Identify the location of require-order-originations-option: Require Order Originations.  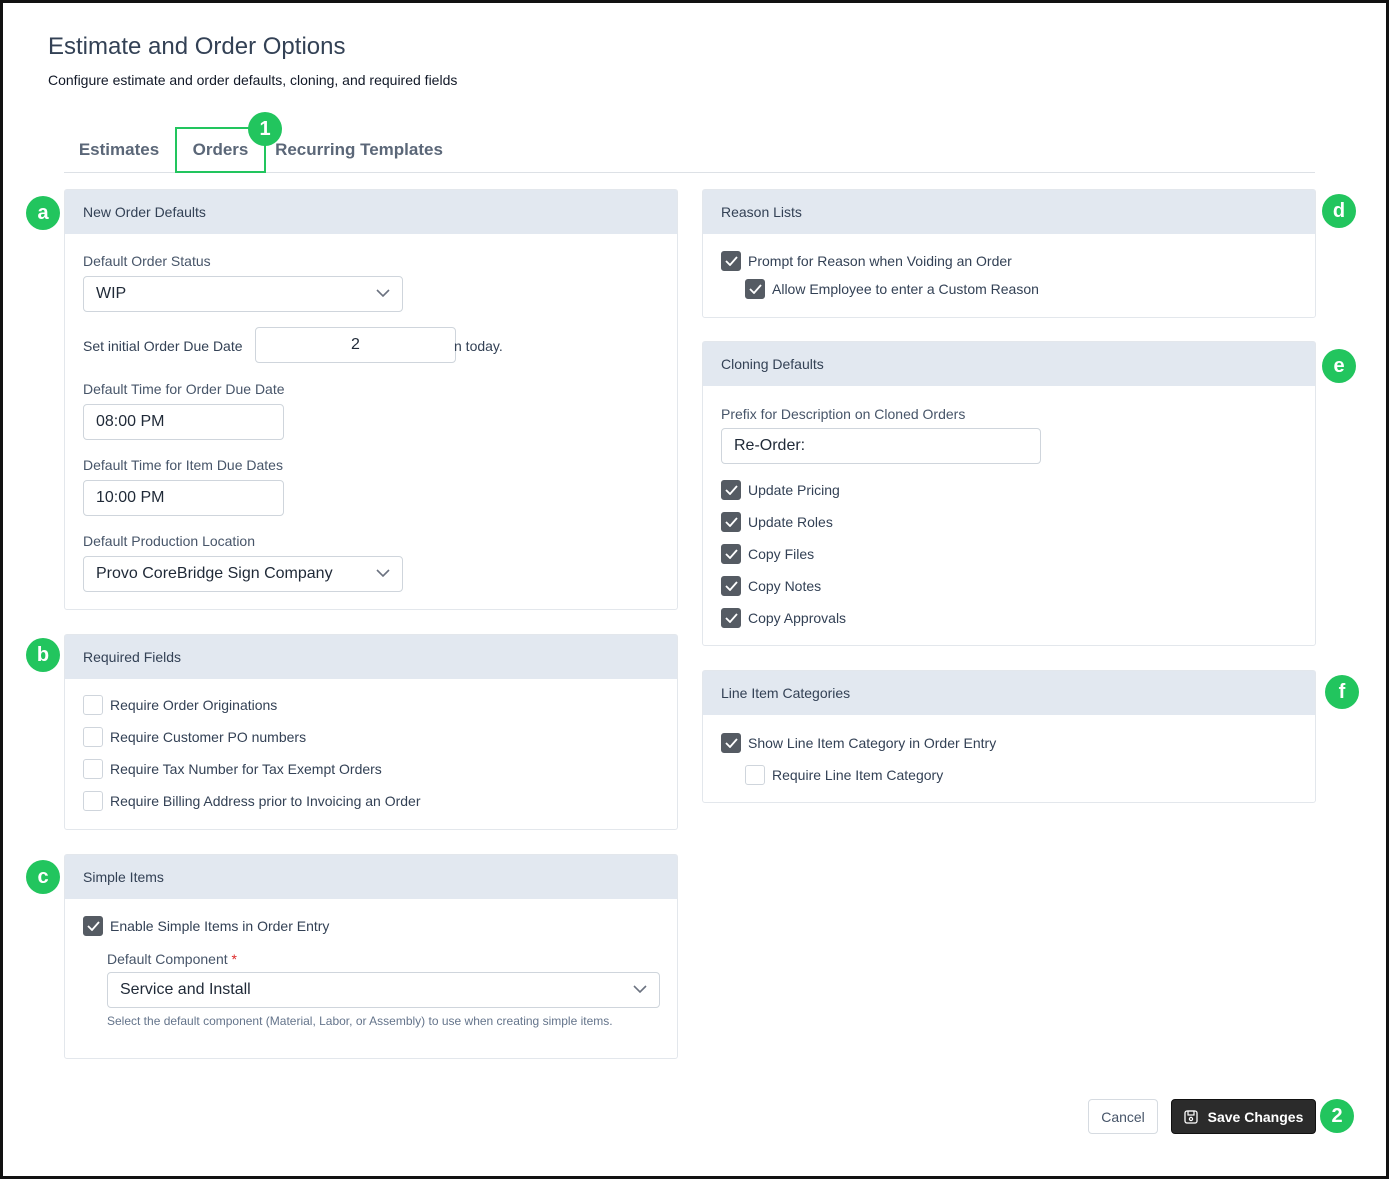
(180, 705).